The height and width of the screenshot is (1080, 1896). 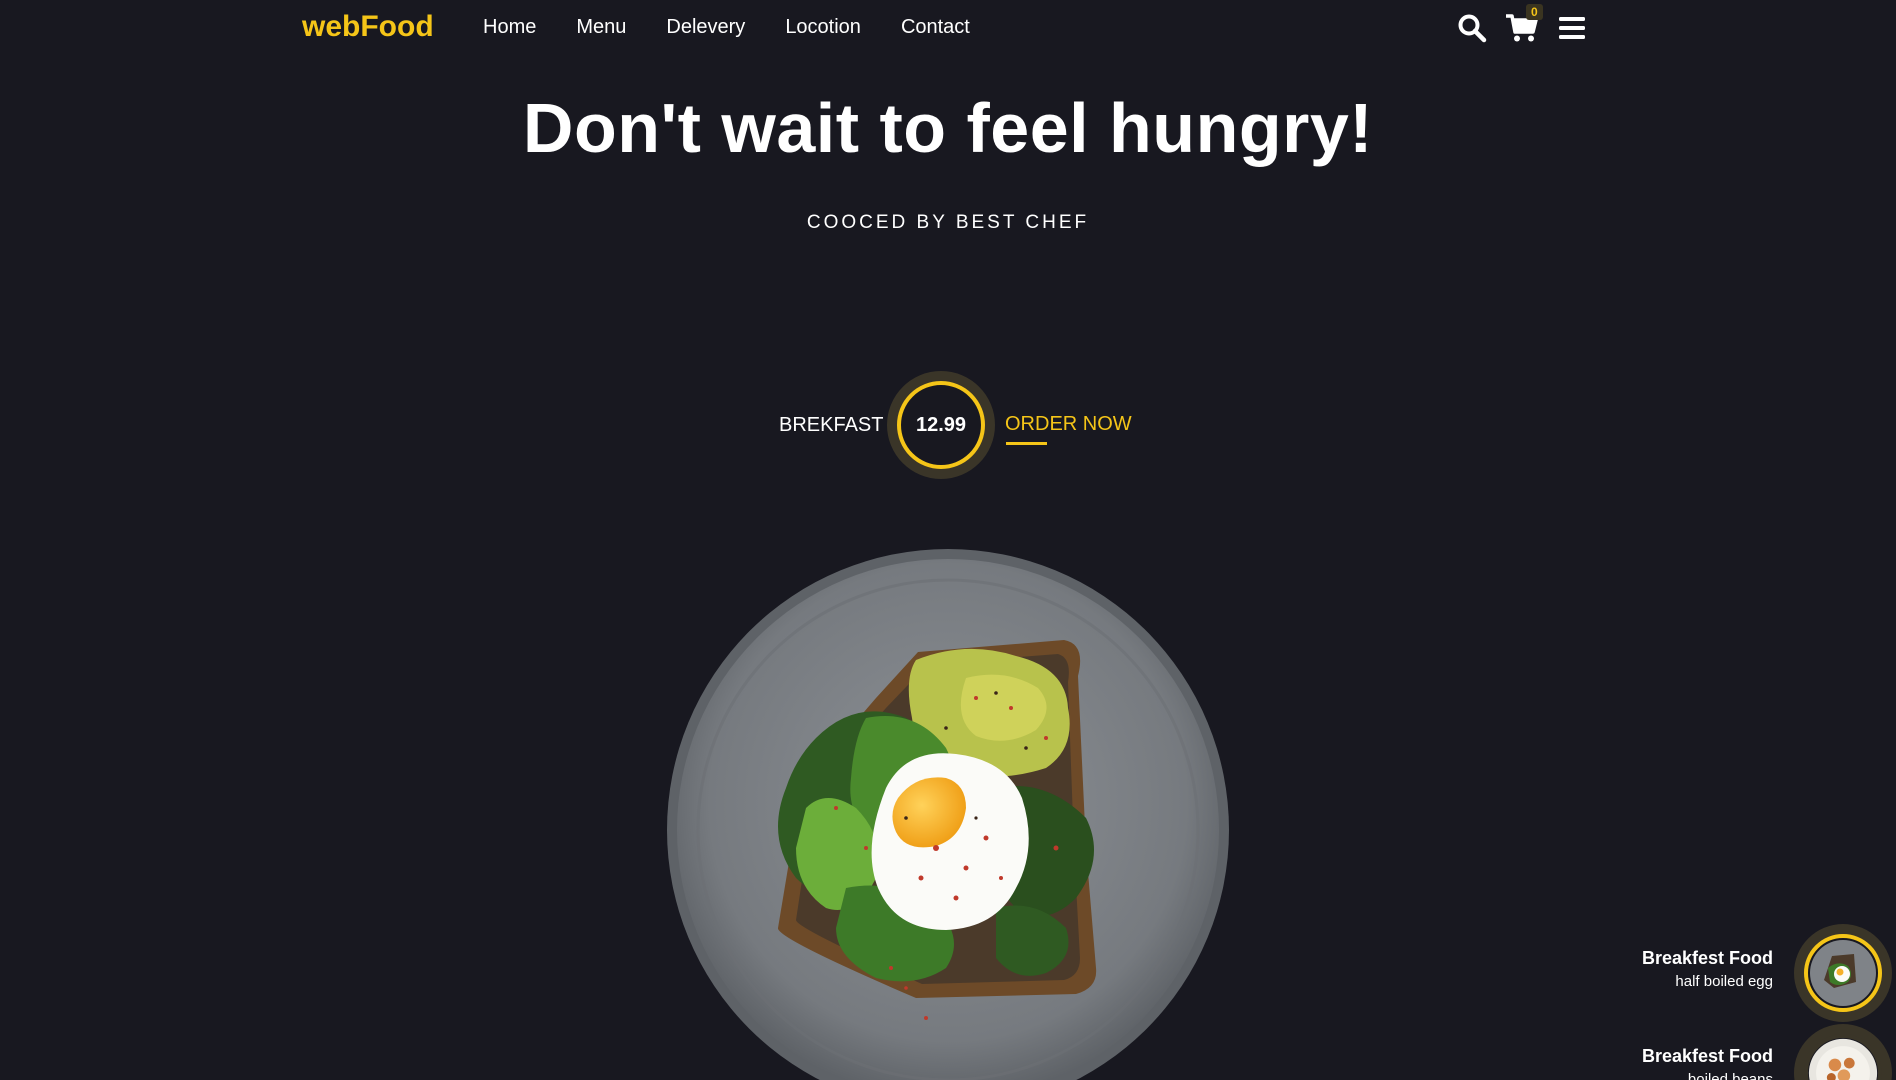 What do you see at coordinates (746, 27) in the screenshot?
I see `nav-links: Home Menu Delevery Locotion Contact` at bounding box center [746, 27].